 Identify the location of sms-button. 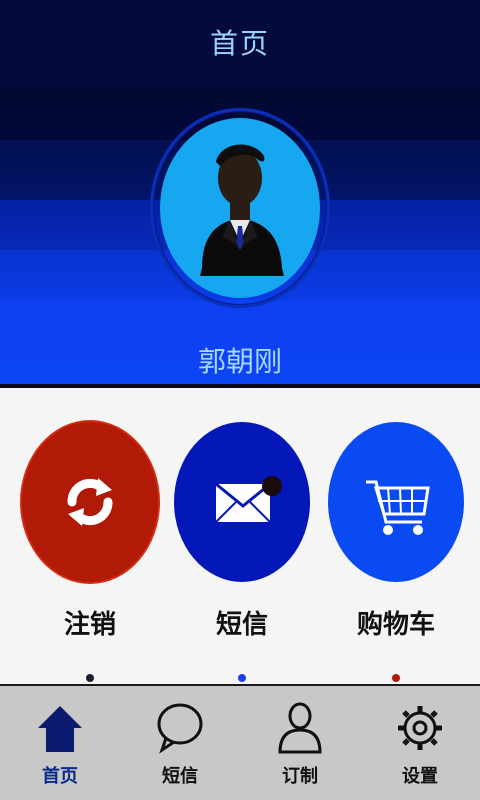
(242, 502).